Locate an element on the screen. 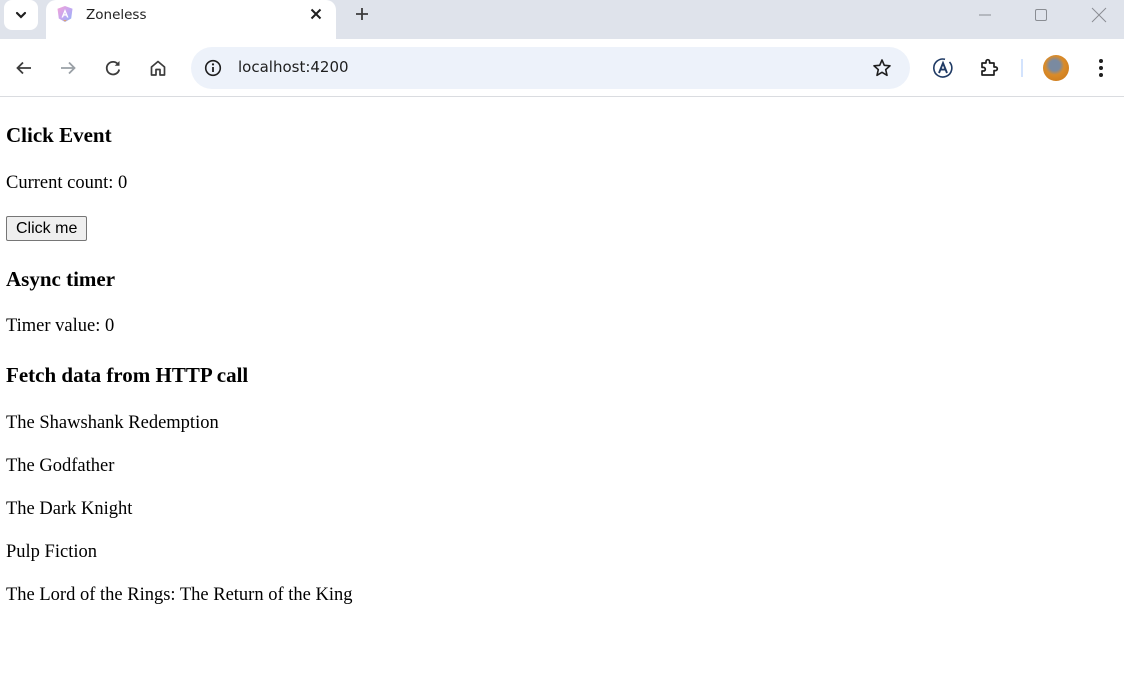 The width and height of the screenshot is (1124, 688). kebab-menu-icon is located at coordinates (1101, 68).